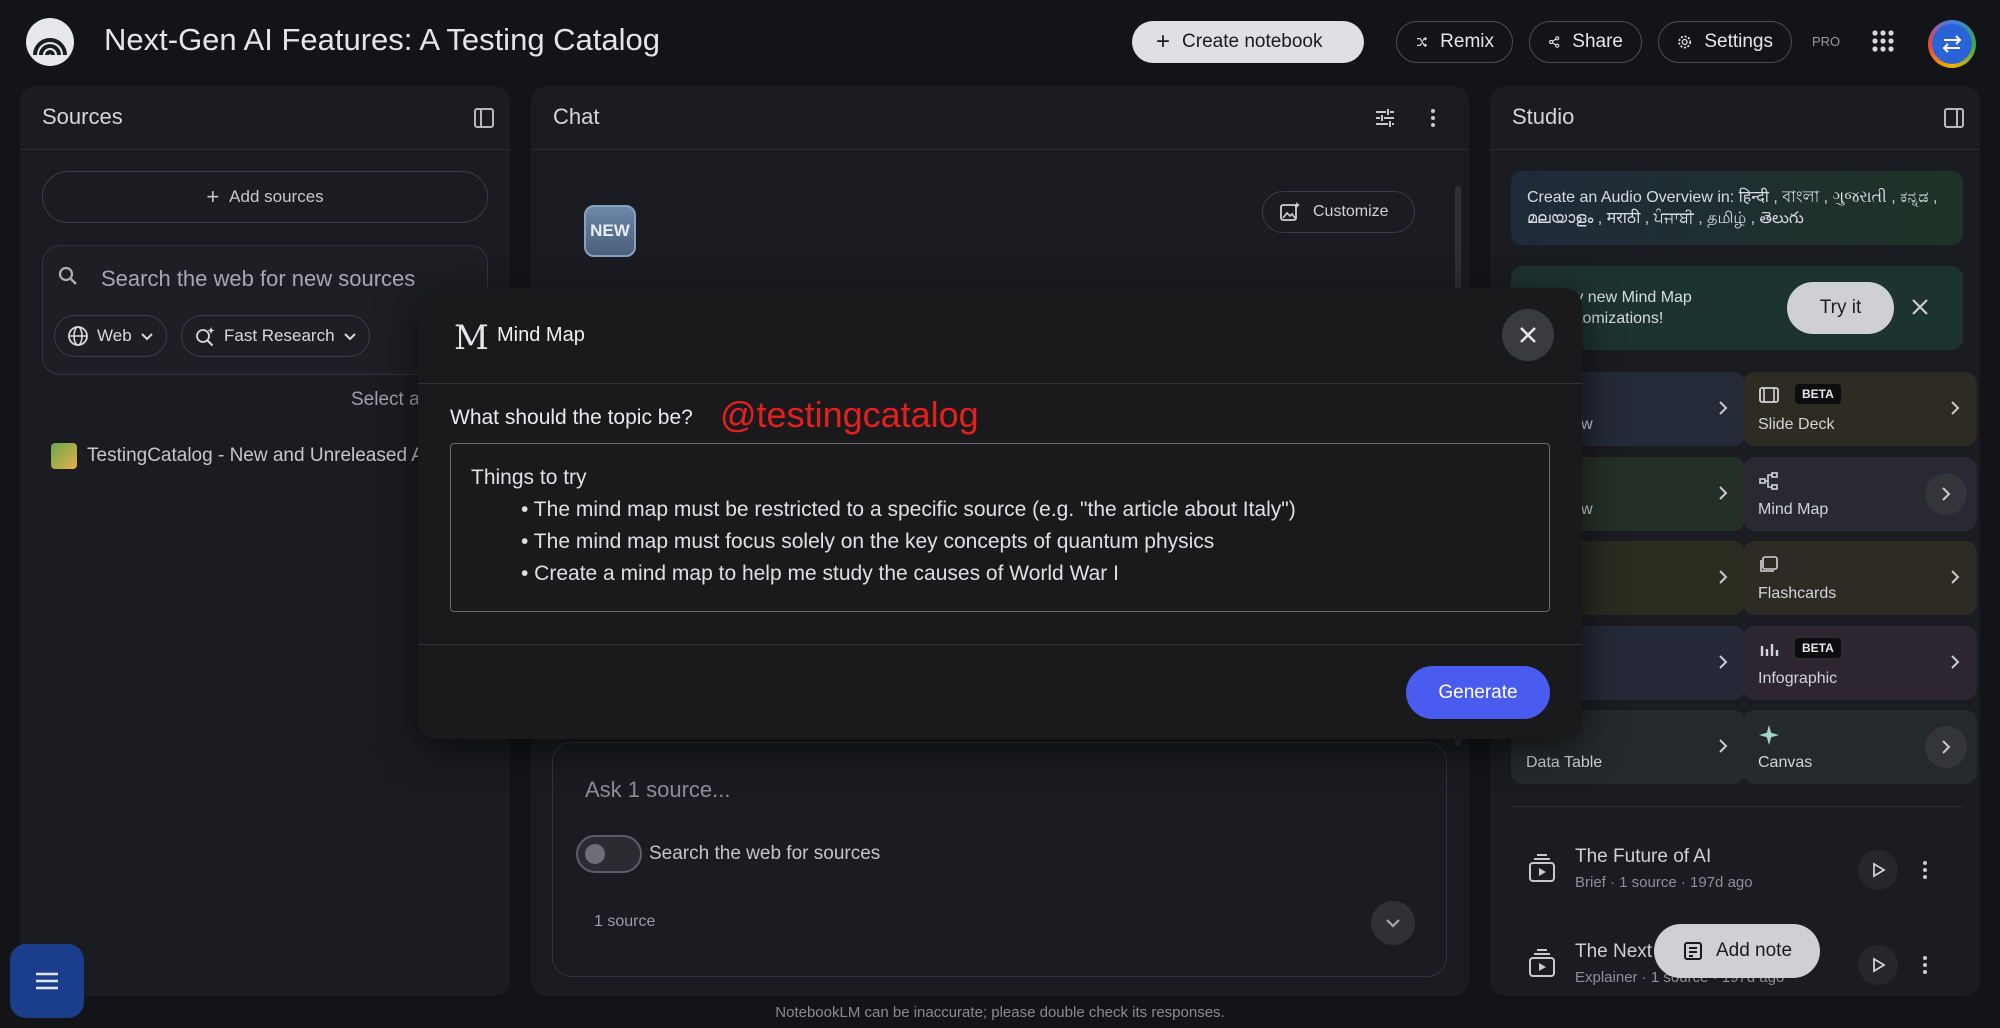 The height and width of the screenshot is (1028, 2000). I want to click on generate-button: Generate, so click(1478, 692).